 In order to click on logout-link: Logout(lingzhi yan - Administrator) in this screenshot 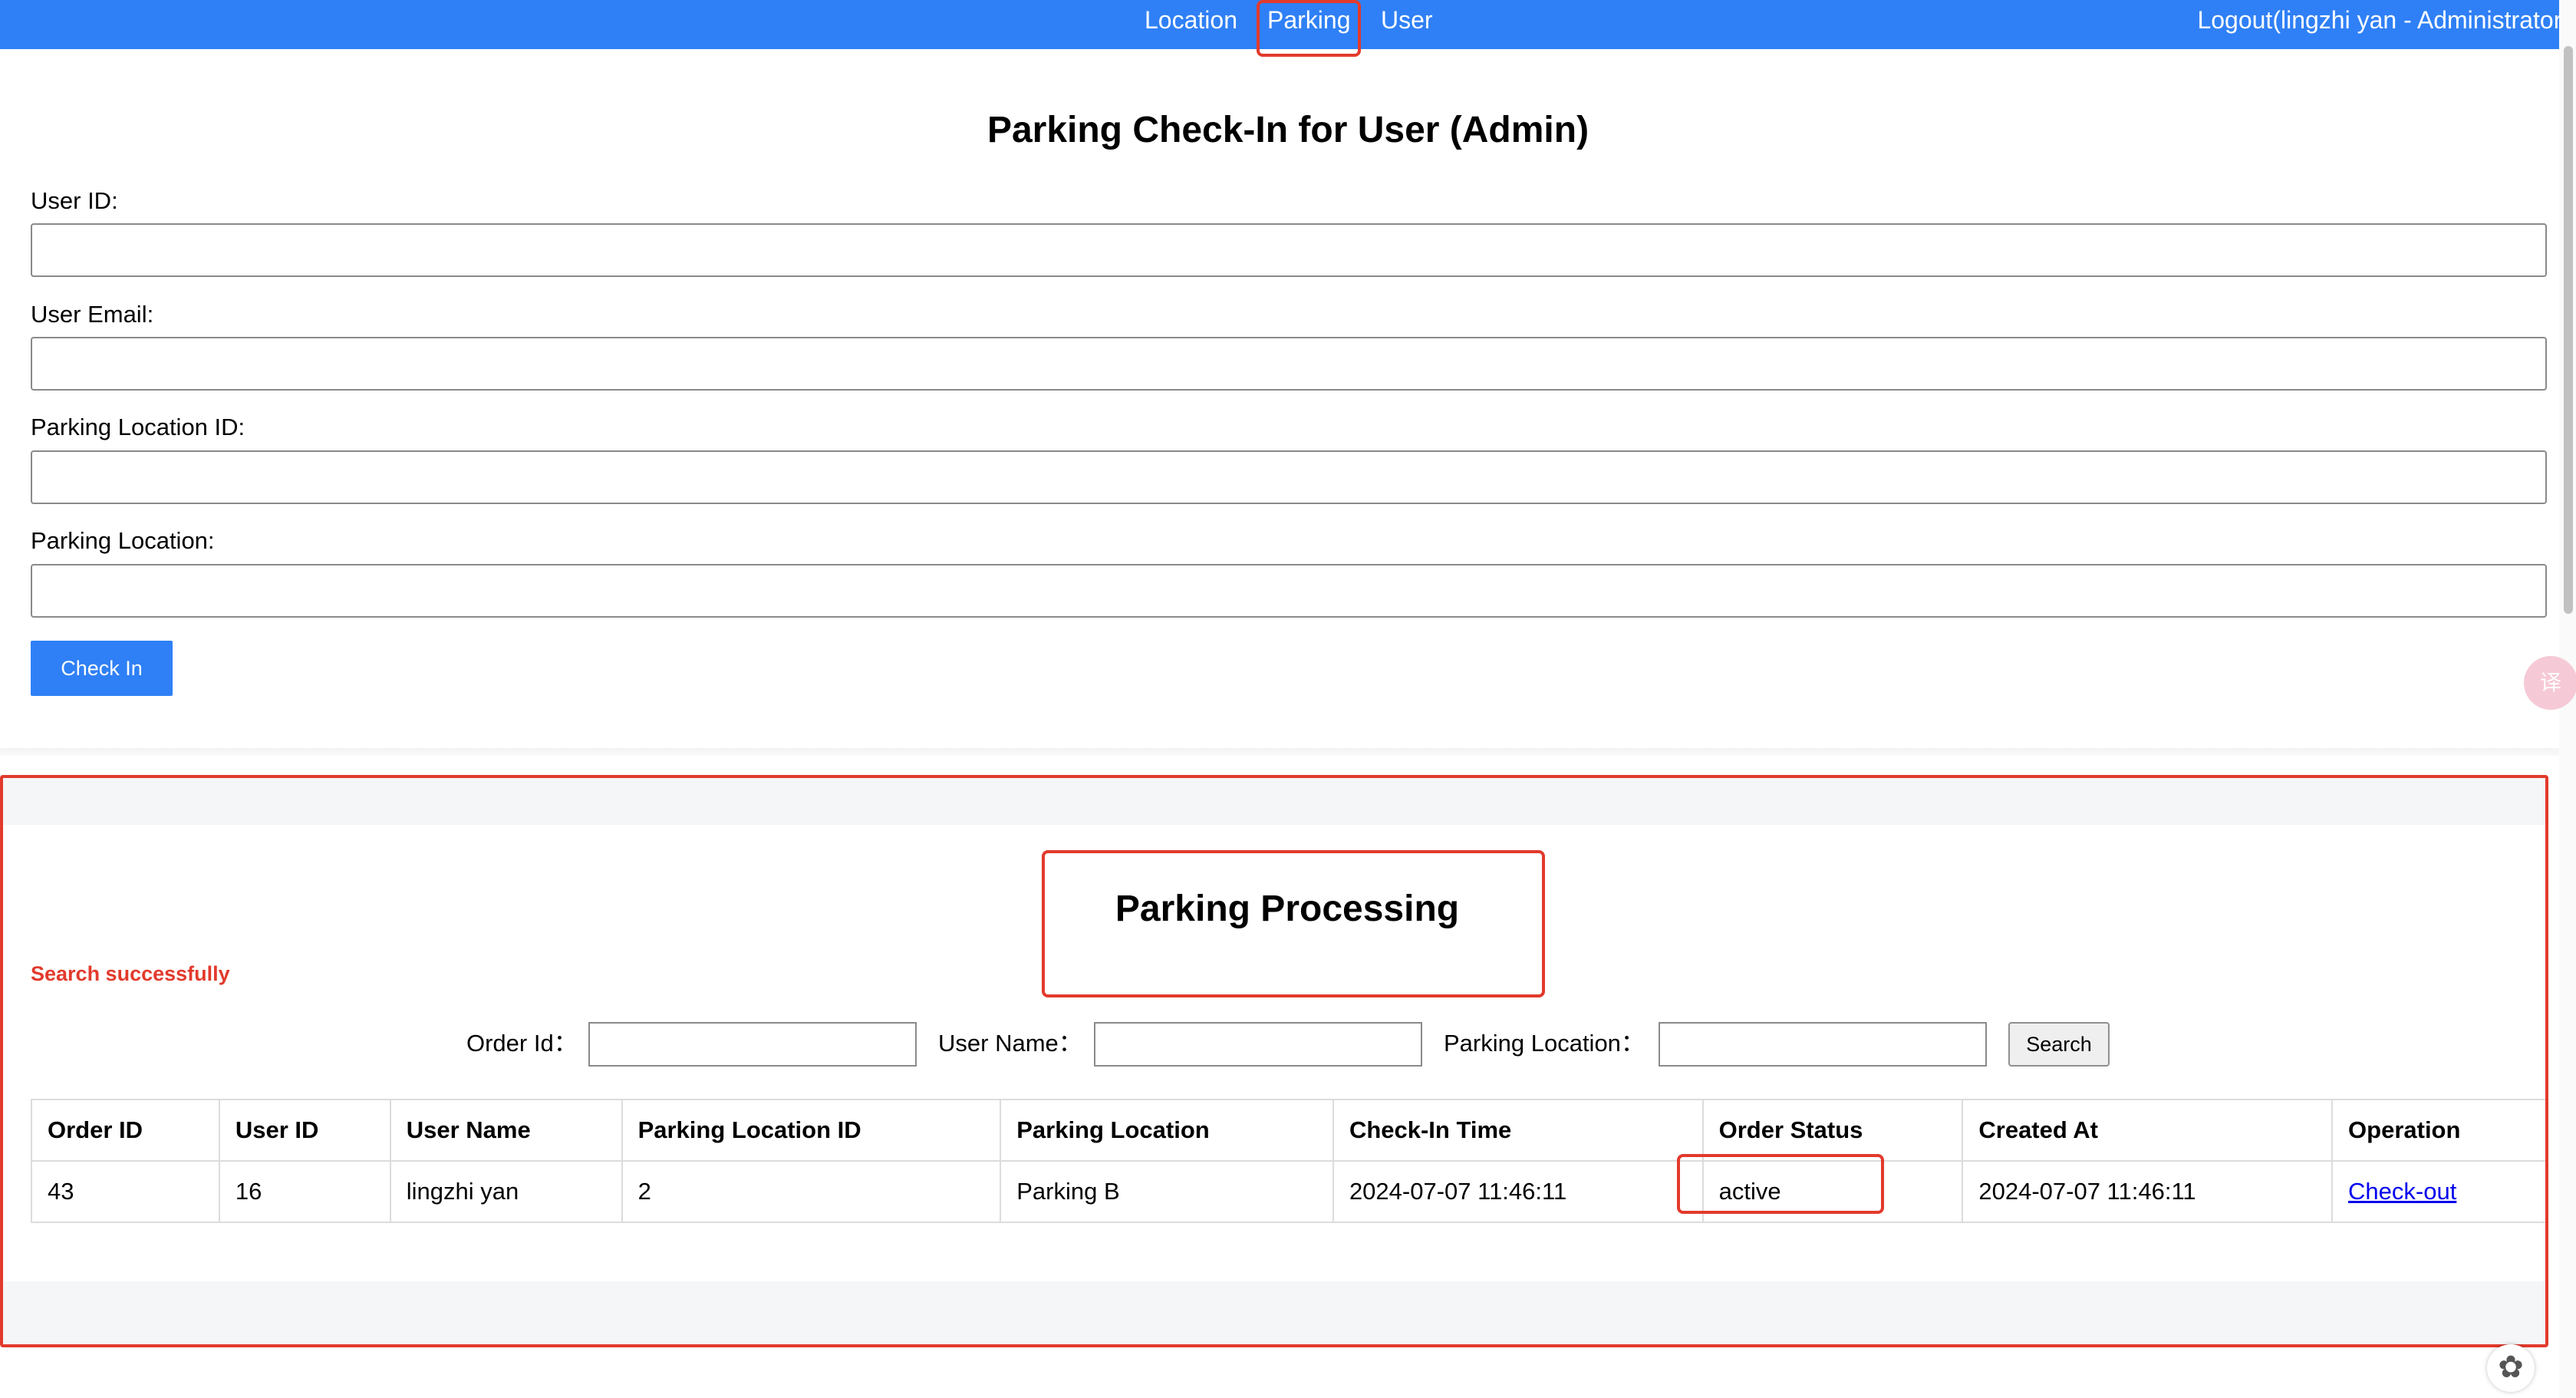, I will do `click(2383, 20)`.